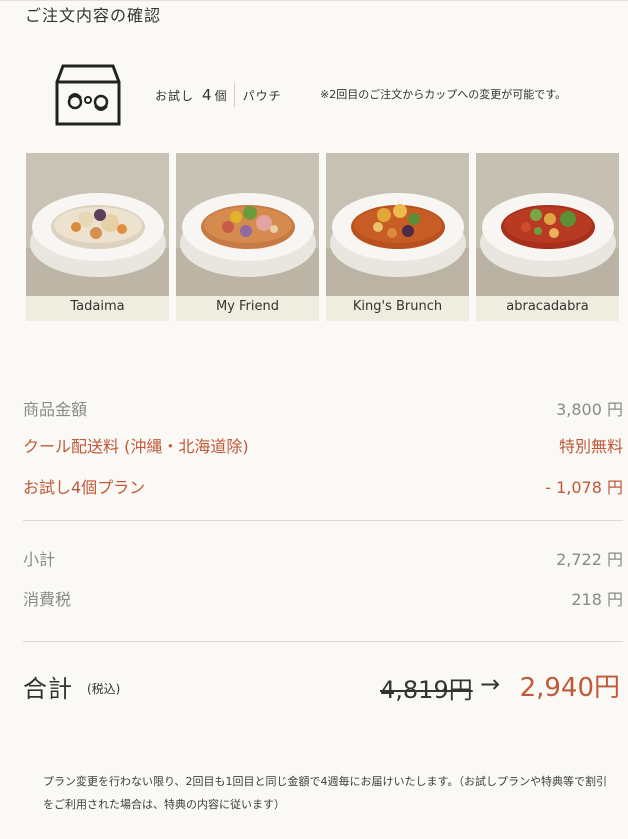  I want to click on product-card: My Friend, so click(247, 237).